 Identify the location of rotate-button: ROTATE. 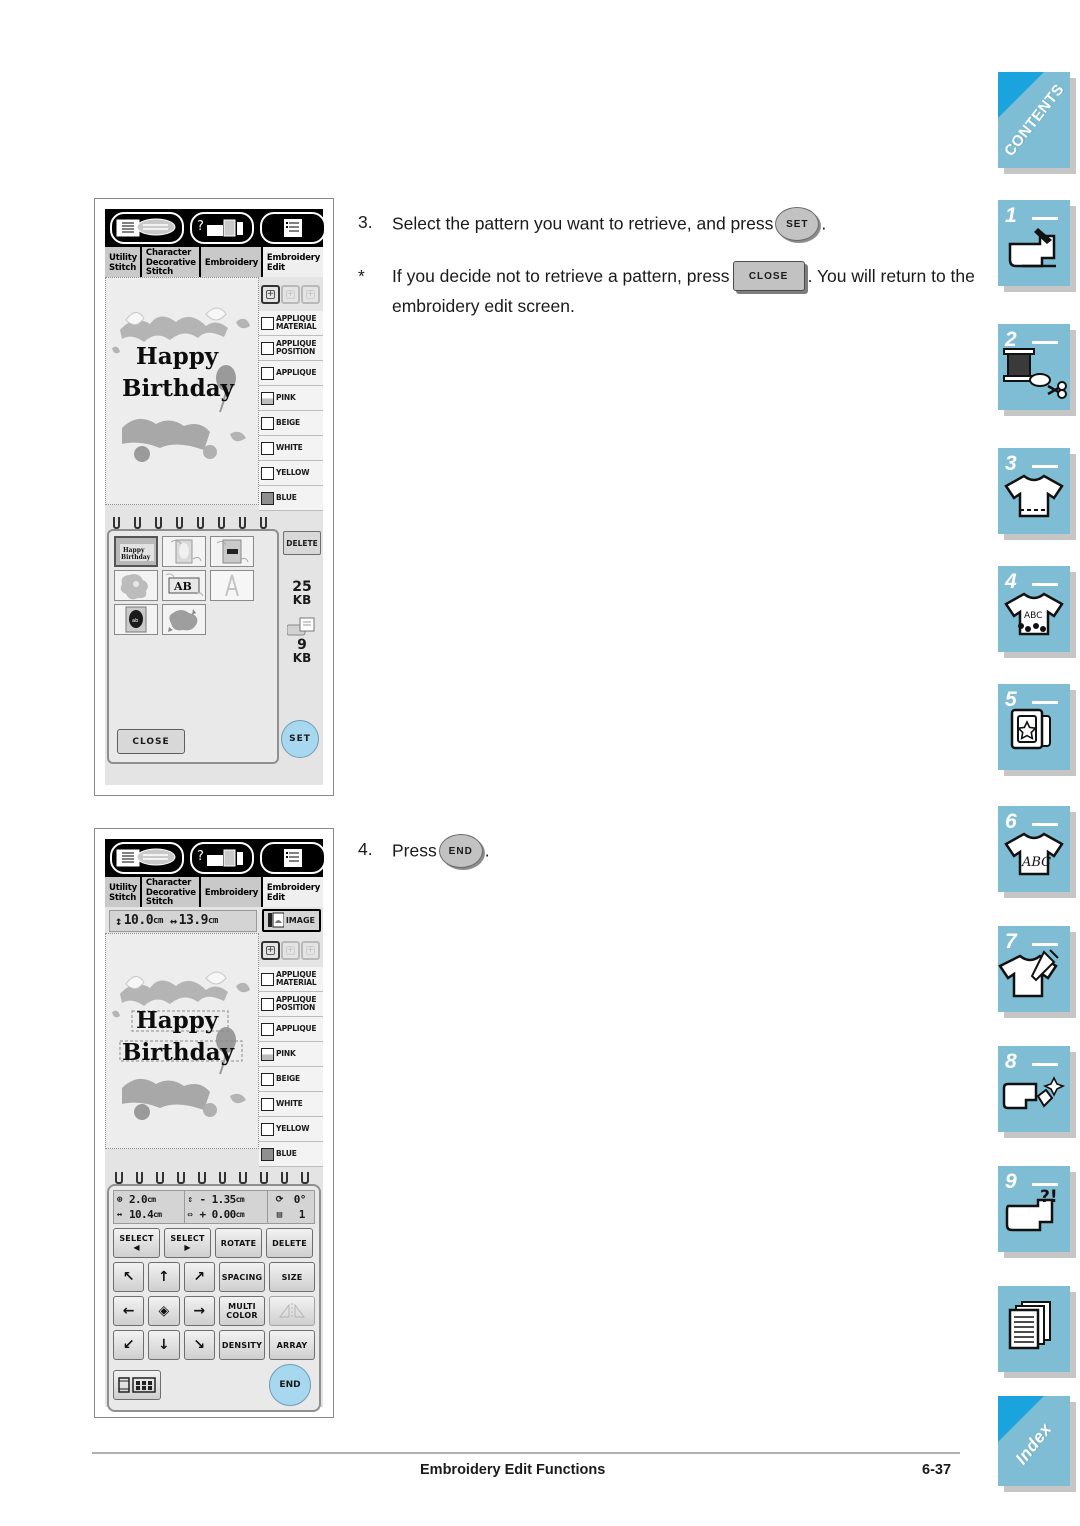
(238, 1243).